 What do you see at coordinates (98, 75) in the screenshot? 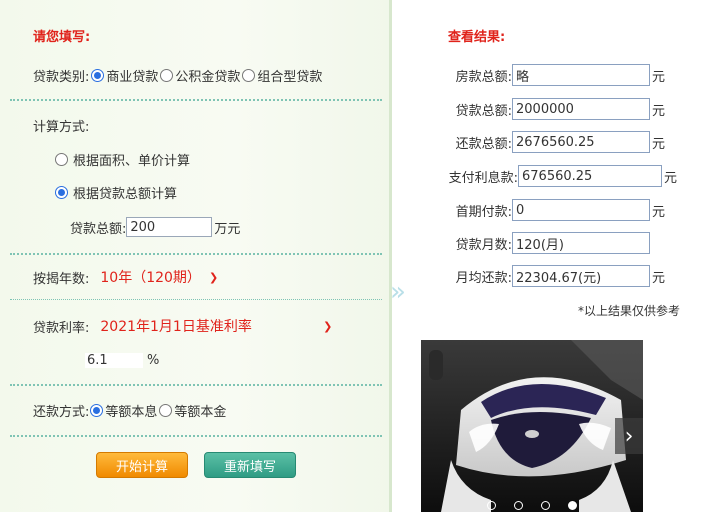
I see `radio-commercial-loan` at bounding box center [98, 75].